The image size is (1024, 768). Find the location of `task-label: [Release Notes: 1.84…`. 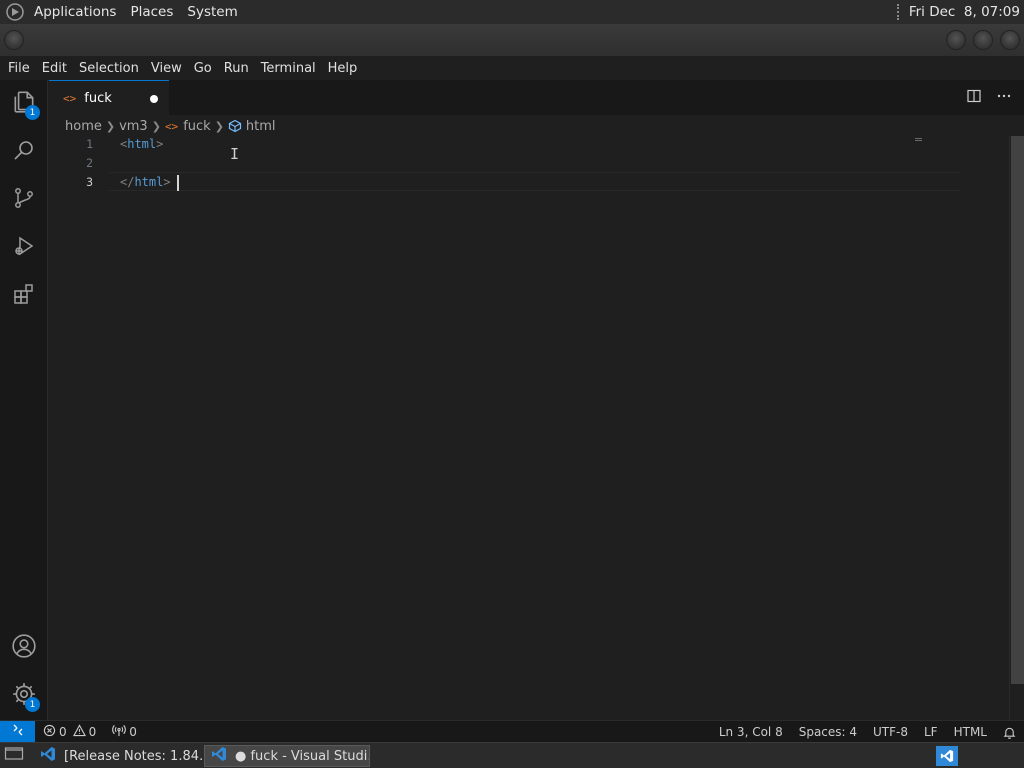

task-label: [Release Notes: 1.84… is located at coordinates (133, 756).